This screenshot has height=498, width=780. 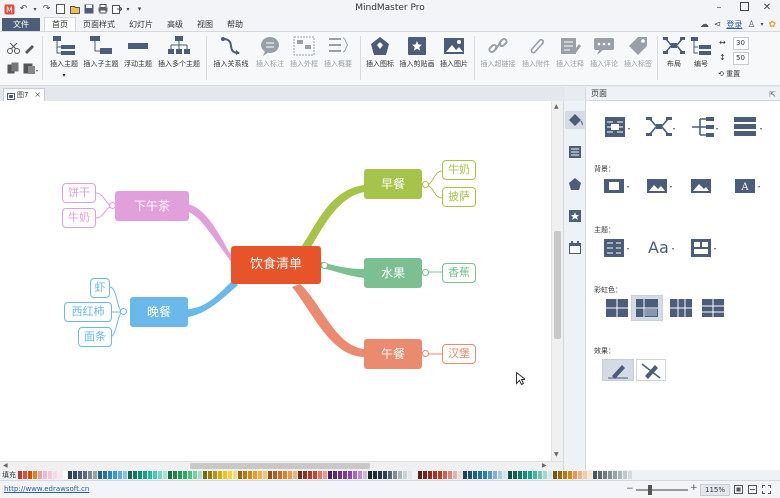 I want to click on topic-dinner: 晚餐, so click(x=159, y=312).